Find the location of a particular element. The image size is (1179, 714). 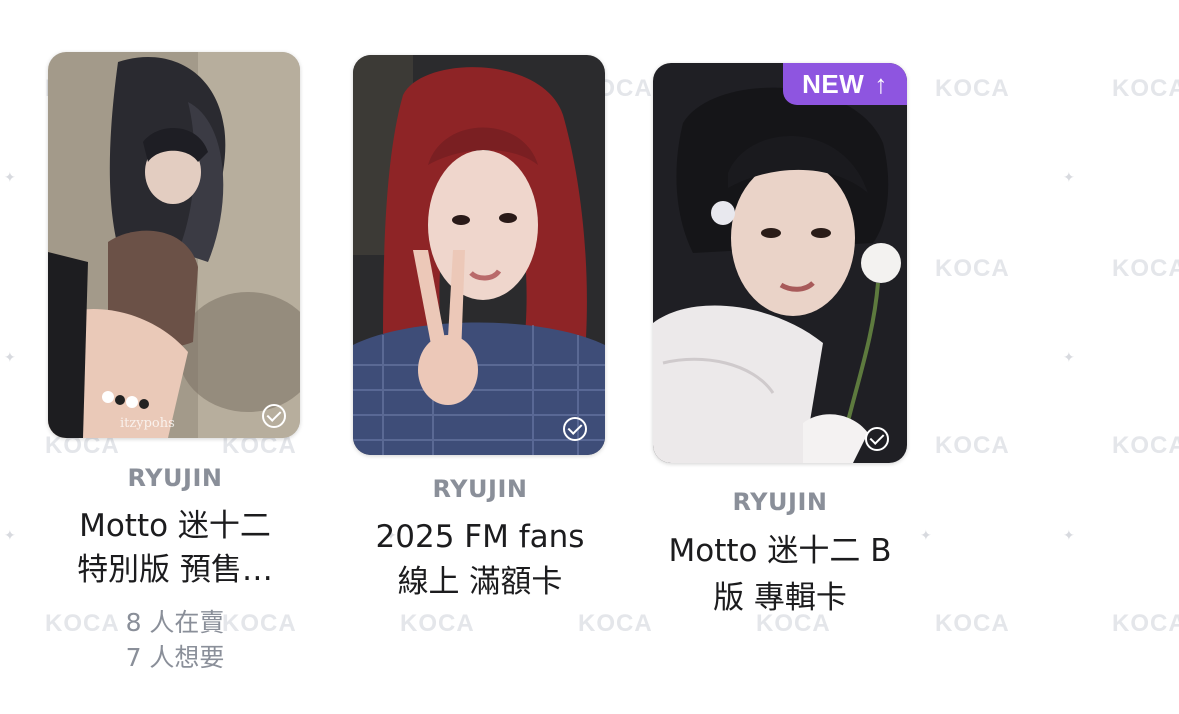

new-badge-label: NEW is located at coordinates (833, 83).